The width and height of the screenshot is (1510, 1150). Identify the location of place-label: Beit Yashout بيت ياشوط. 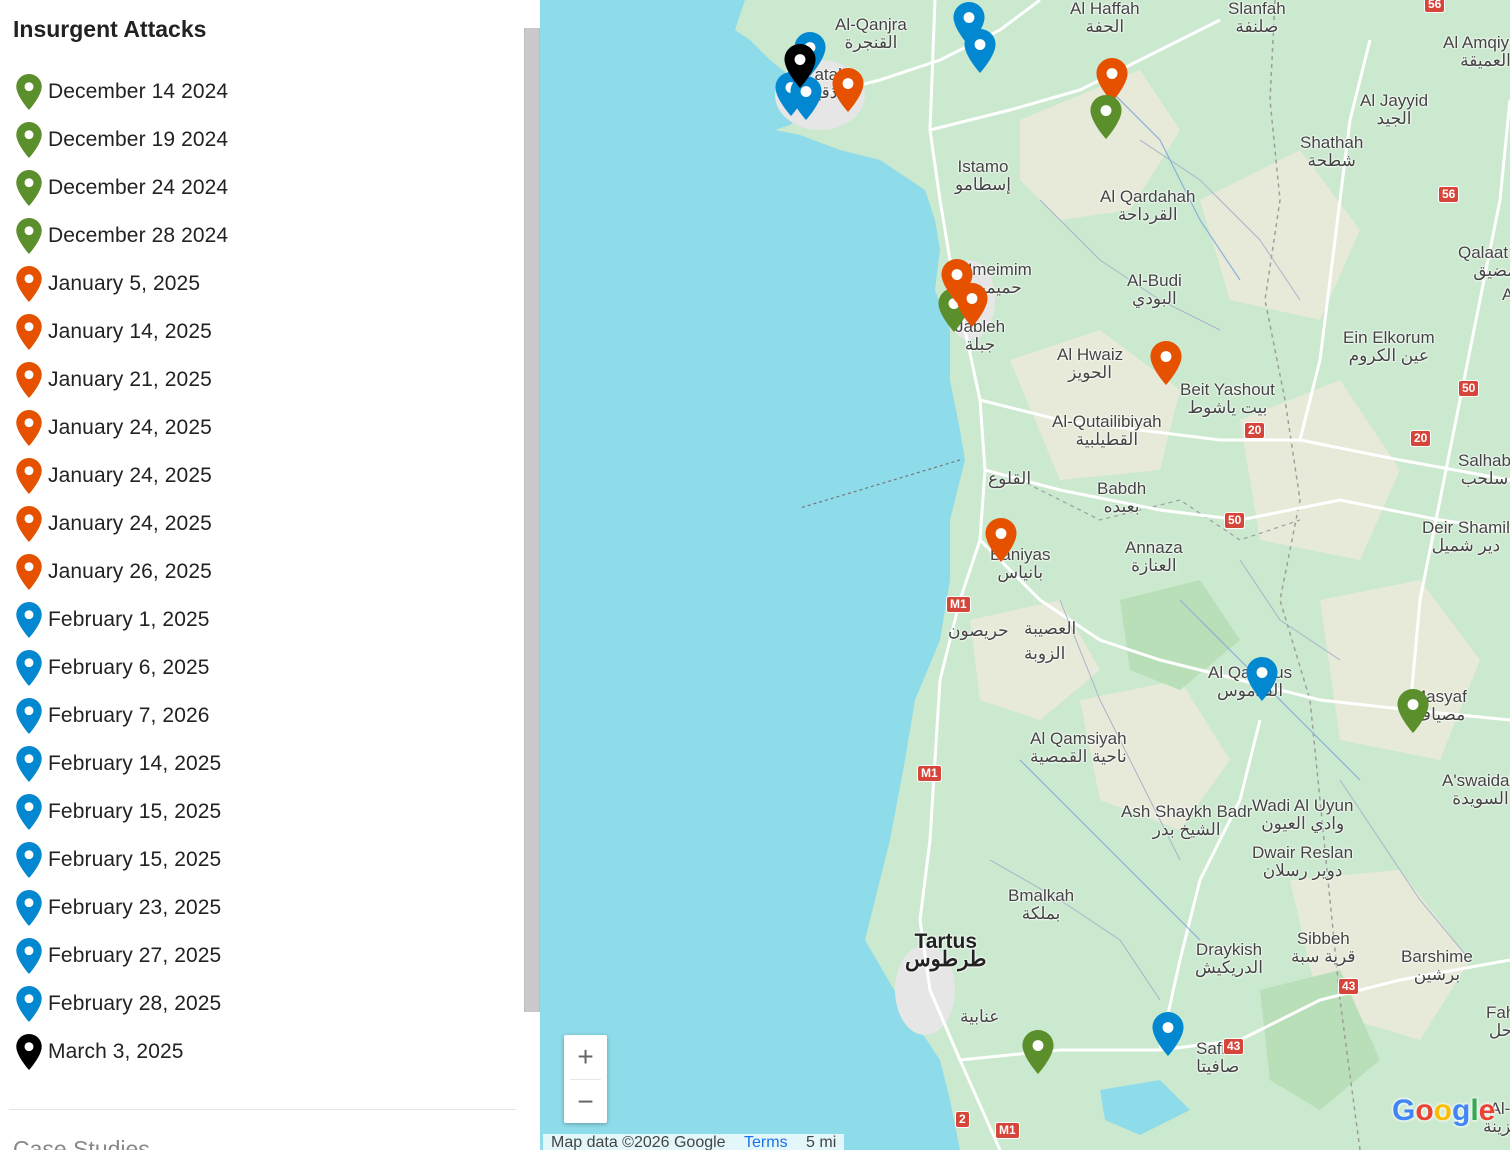
(1227, 399).